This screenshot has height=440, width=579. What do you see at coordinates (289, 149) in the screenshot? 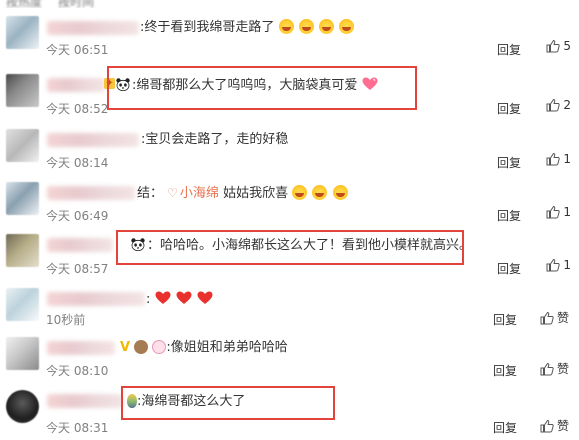
I see `comment-row: :宝贝会走路了，走的好稳 今天 08:14 回复 1` at bounding box center [289, 149].